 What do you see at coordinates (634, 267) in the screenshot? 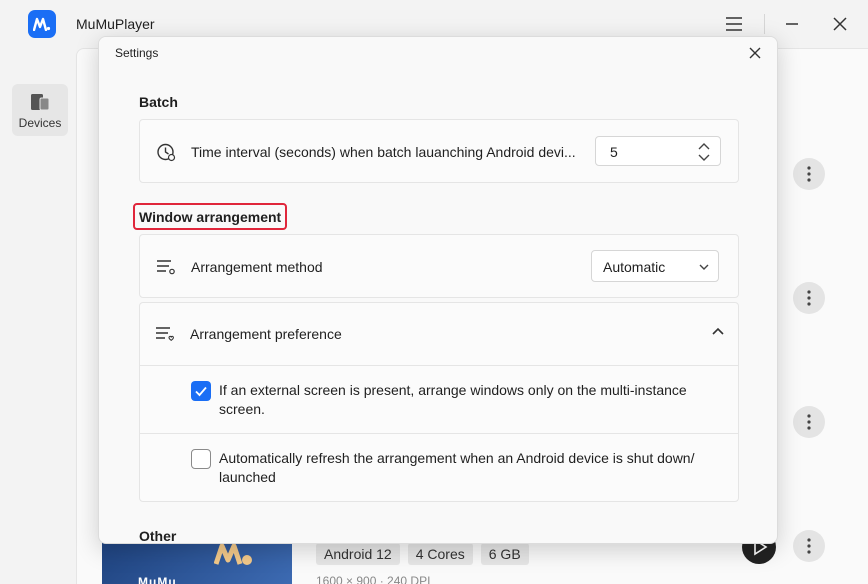
I see `arrangement-method-value: Automatic` at bounding box center [634, 267].